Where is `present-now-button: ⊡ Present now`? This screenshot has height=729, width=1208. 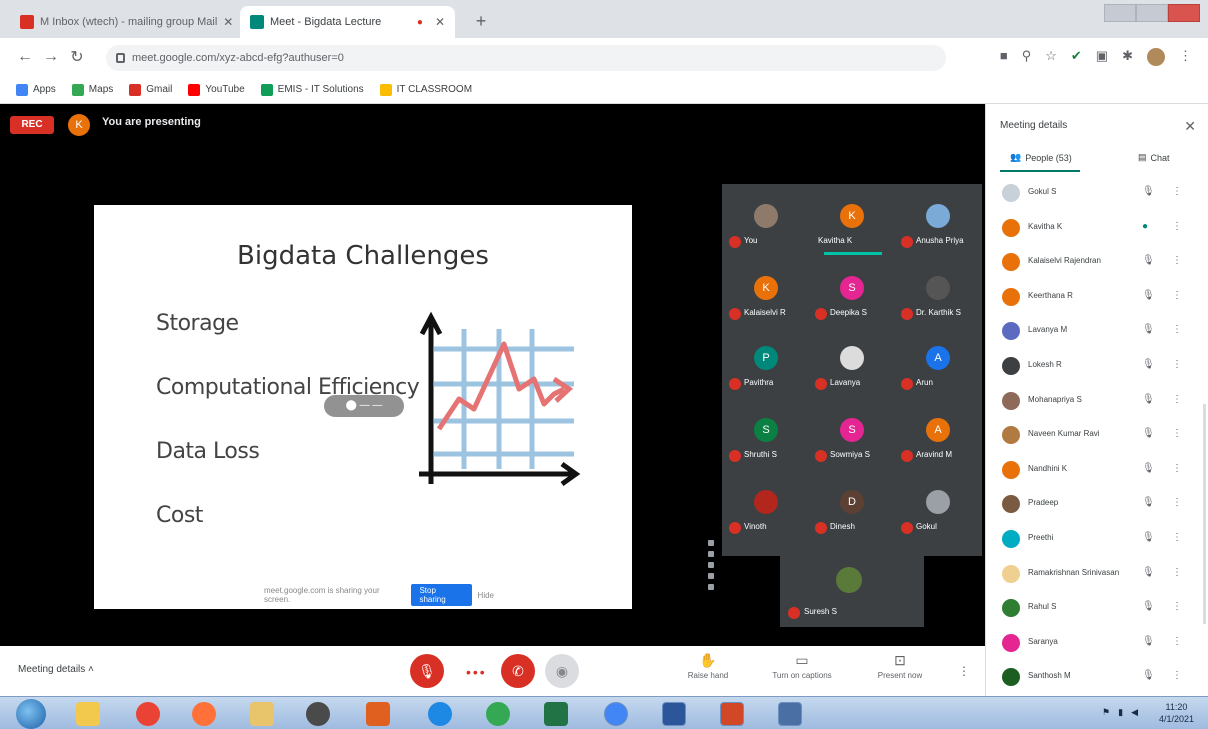
present-now-button: ⊡ Present now is located at coordinates (900, 666).